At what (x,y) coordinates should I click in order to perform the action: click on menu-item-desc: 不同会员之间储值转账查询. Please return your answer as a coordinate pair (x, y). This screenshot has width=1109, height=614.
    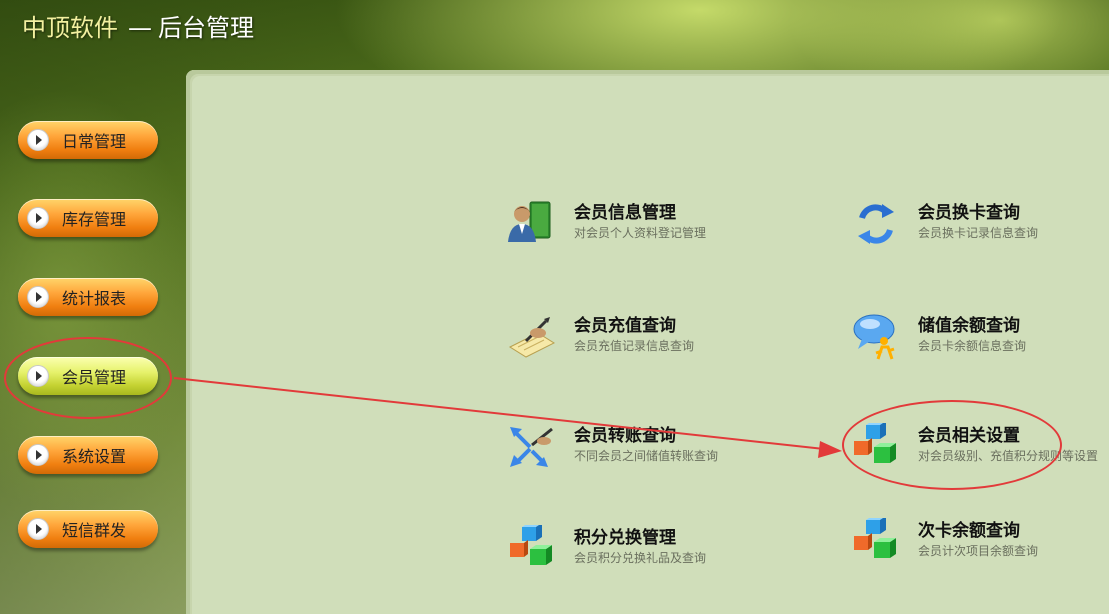
    Looking at the image, I should click on (646, 456).